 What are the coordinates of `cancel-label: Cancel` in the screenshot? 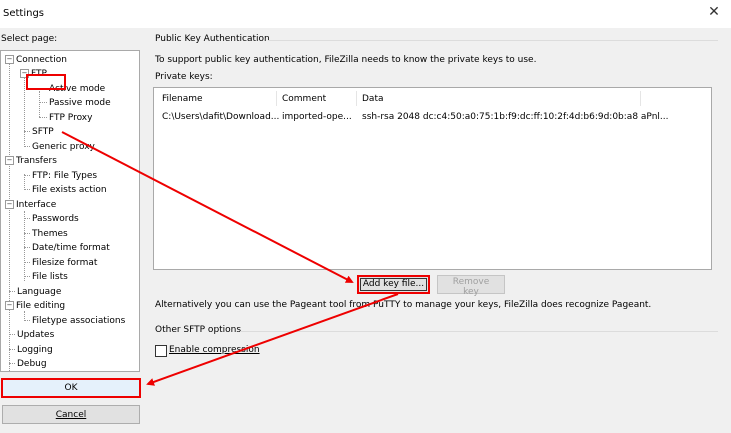 It's located at (71, 414).